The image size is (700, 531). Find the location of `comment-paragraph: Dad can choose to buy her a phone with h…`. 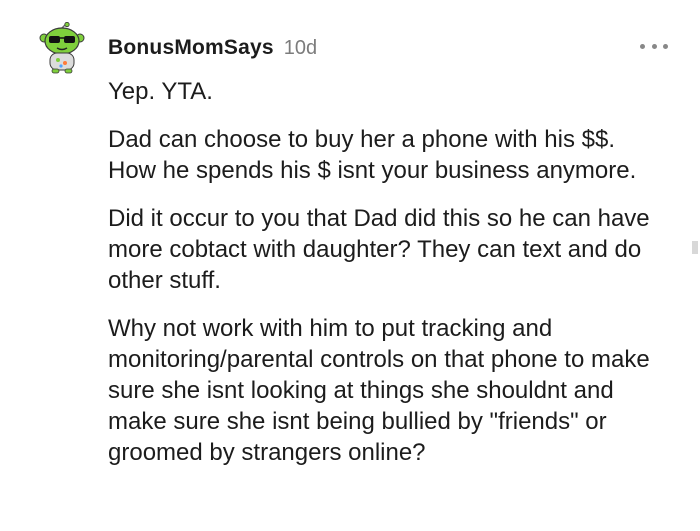

comment-paragraph: Dad can choose to buy her a phone with h… is located at coordinates (372, 155).